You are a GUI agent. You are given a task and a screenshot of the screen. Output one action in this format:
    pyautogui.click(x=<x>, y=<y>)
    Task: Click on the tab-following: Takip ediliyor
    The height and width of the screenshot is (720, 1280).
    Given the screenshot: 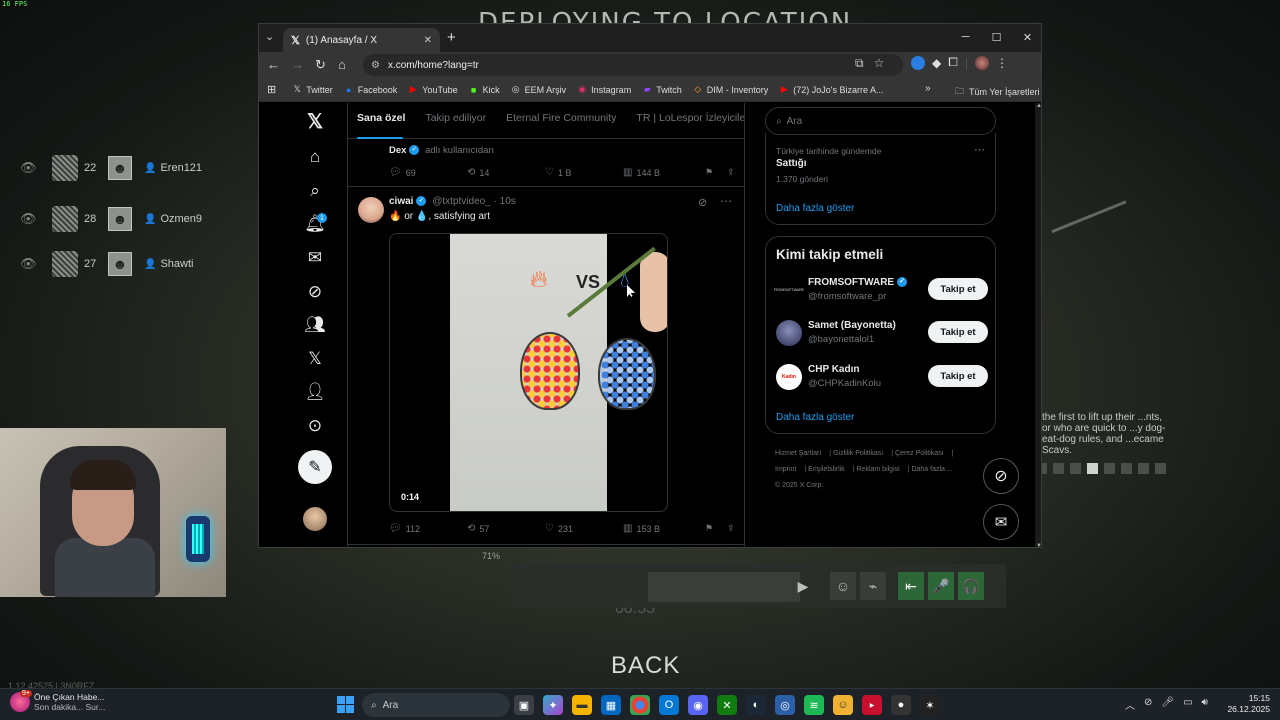 What is the action you would take?
    pyautogui.click(x=456, y=120)
    